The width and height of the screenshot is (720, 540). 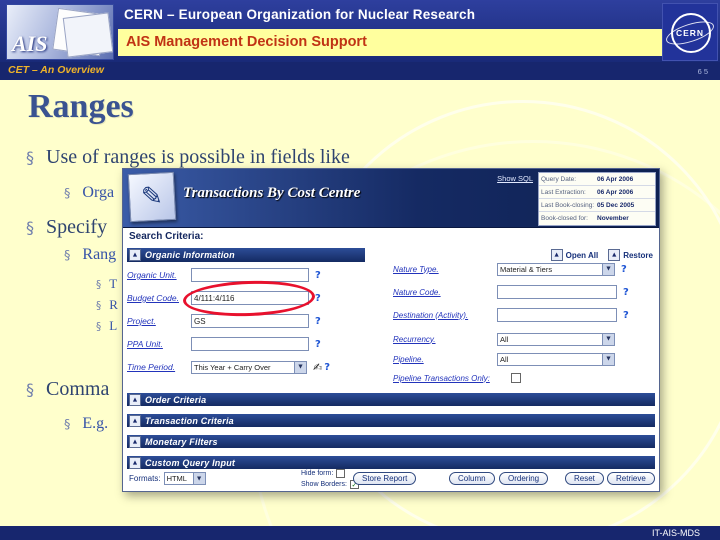 I want to click on destination-label: Destination (Activity)., so click(x=445, y=315).